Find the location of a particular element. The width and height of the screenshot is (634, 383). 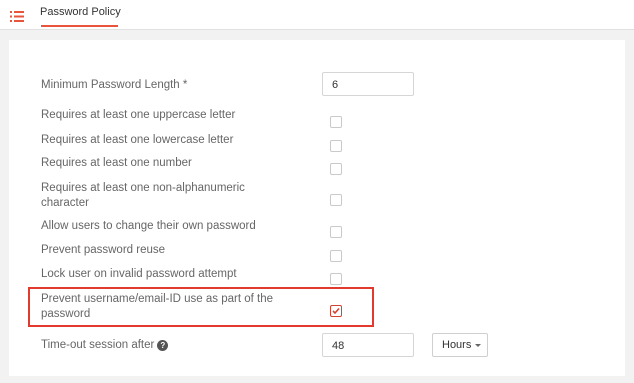

timeout-label-text: Time-out session after is located at coordinates (98, 345).